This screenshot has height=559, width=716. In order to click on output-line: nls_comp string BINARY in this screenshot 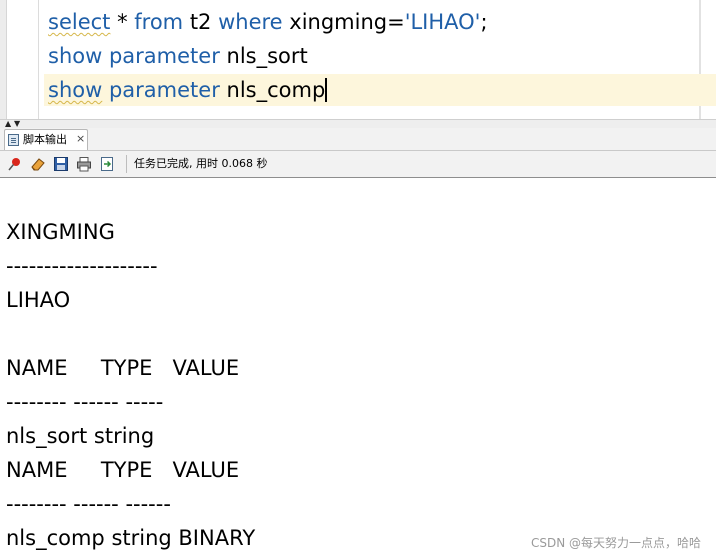, I will do `click(131, 538)`.